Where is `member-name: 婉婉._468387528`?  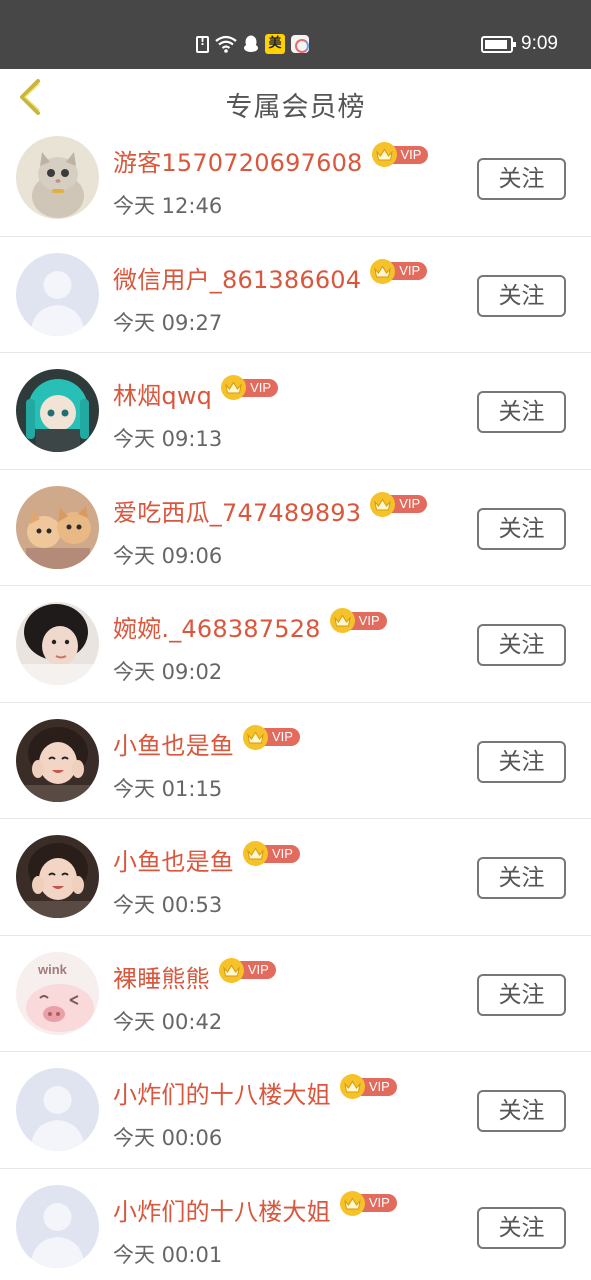 member-name: 婉婉._468387528 is located at coordinates (217, 626).